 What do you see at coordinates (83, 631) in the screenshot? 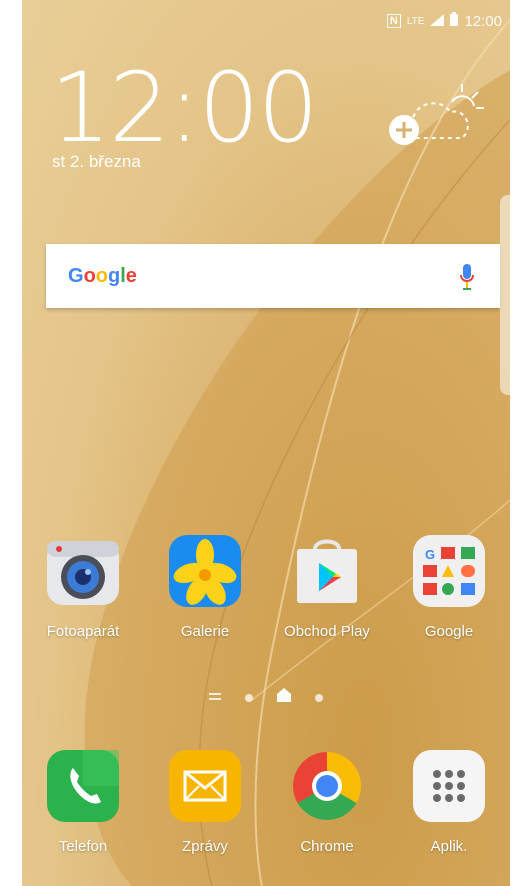
I see `app-label: Fotoaparát` at bounding box center [83, 631].